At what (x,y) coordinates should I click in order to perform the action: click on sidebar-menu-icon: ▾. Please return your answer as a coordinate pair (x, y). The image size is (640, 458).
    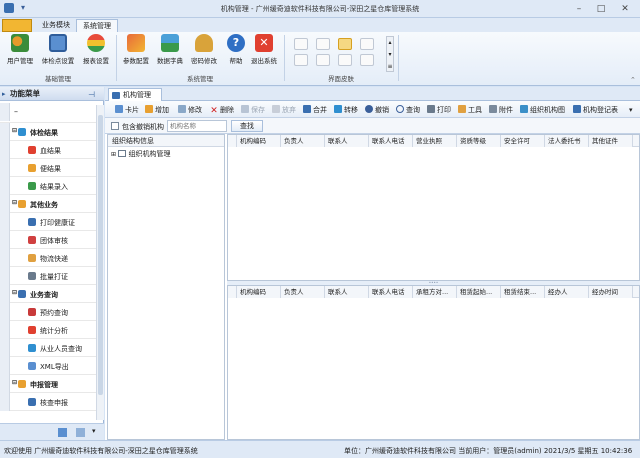
    Looking at the image, I should click on (94, 431).